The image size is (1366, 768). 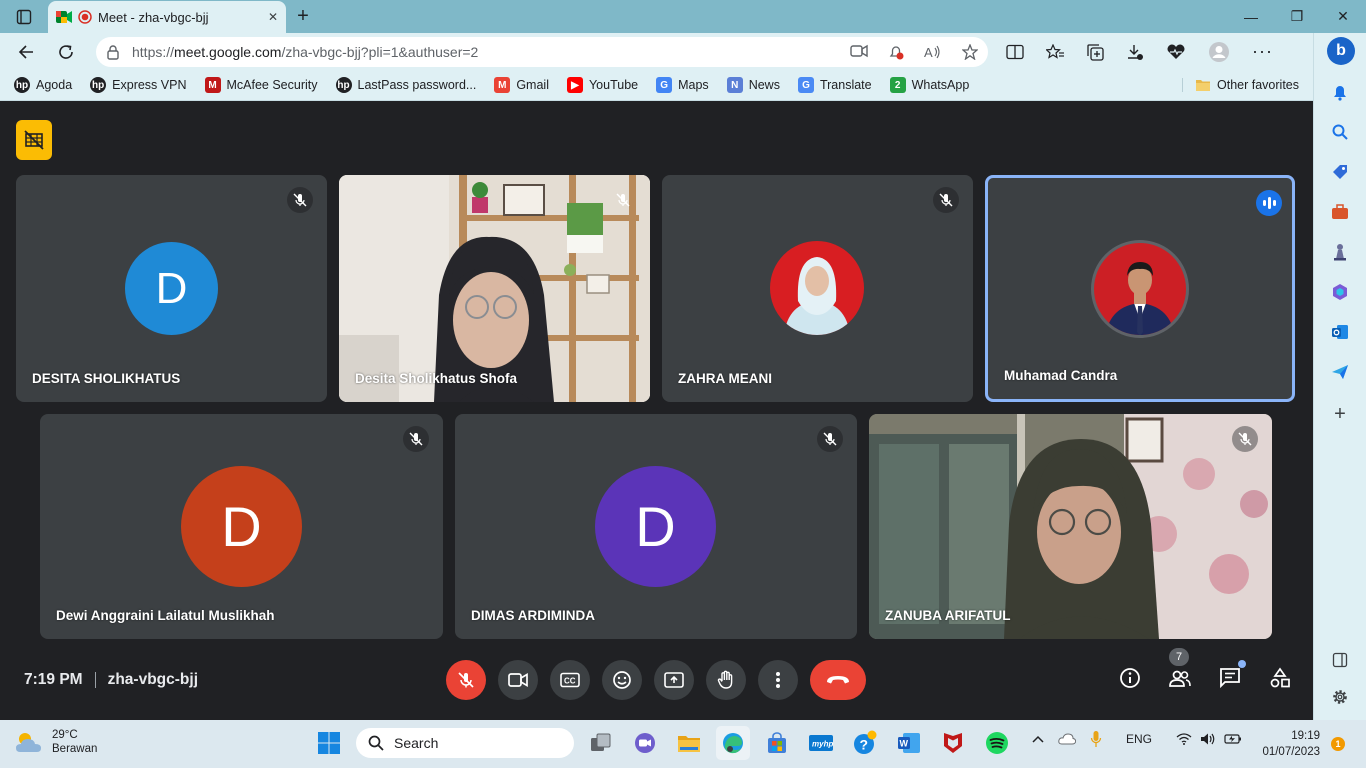 What do you see at coordinates (26, 52) in the screenshot?
I see `back-button` at bounding box center [26, 52].